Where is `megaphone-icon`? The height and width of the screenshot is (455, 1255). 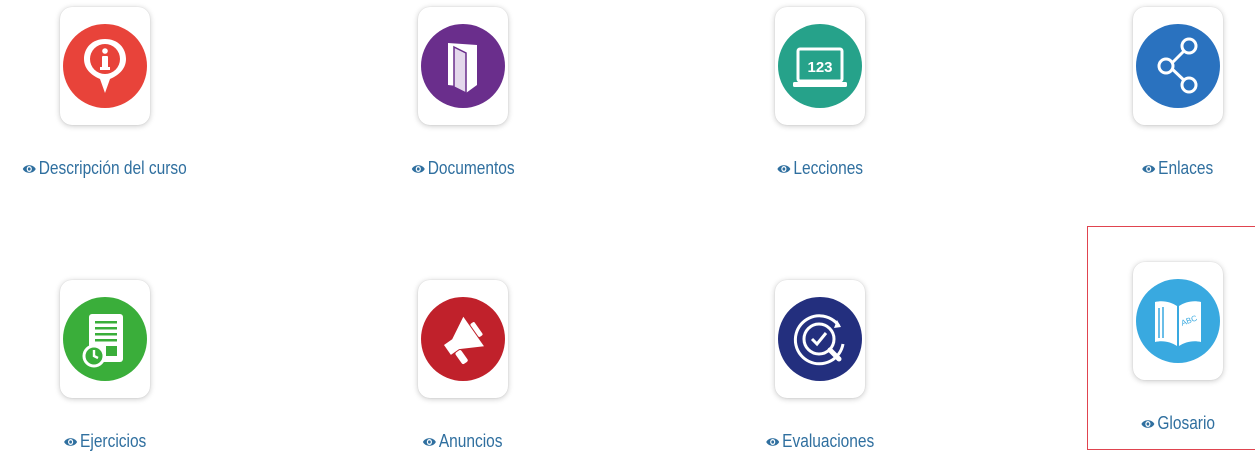 megaphone-icon is located at coordinates (463, 339).